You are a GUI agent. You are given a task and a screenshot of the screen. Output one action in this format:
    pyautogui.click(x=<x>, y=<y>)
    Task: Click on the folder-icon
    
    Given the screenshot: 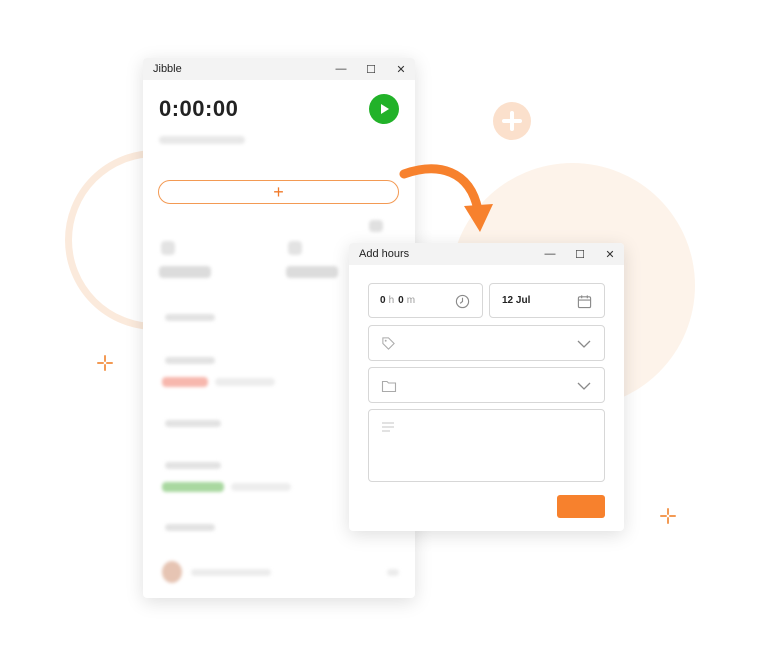 What is the action you would take?
    pyautogui.click(x=389, y=386)
    